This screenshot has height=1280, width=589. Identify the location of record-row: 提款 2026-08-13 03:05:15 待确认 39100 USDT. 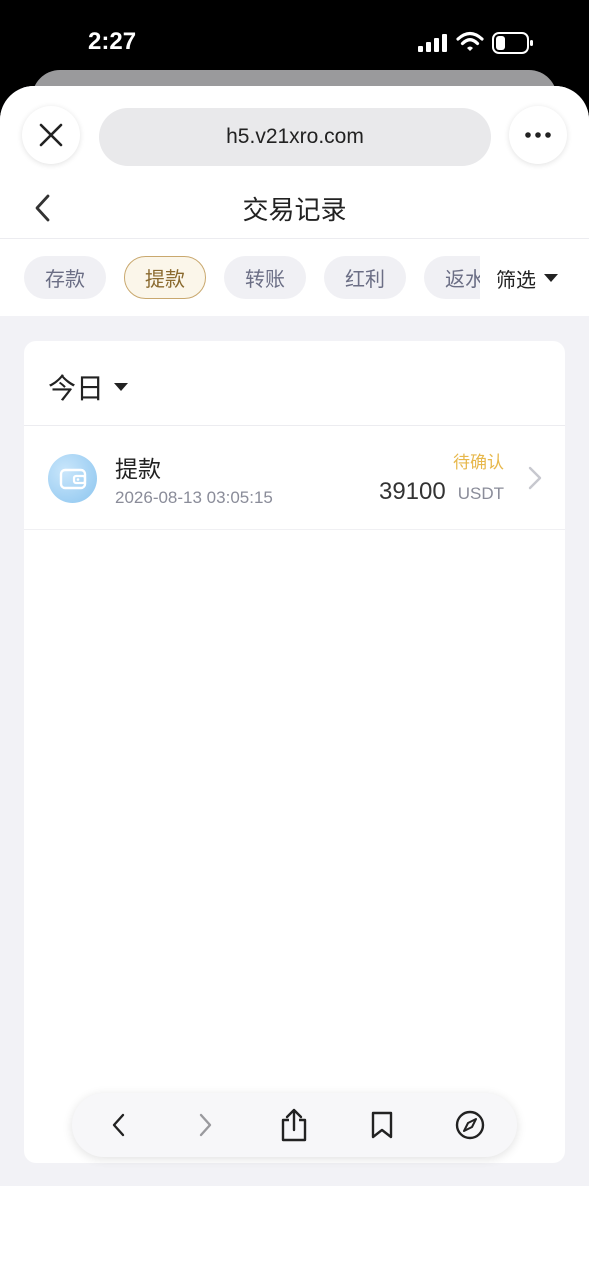
(294, 478).